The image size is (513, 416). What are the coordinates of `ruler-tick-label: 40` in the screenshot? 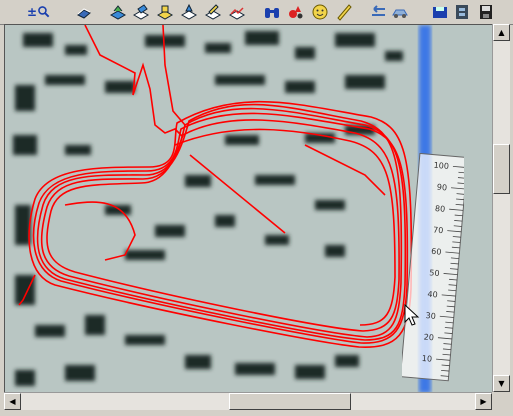 It's located at (432, 295).